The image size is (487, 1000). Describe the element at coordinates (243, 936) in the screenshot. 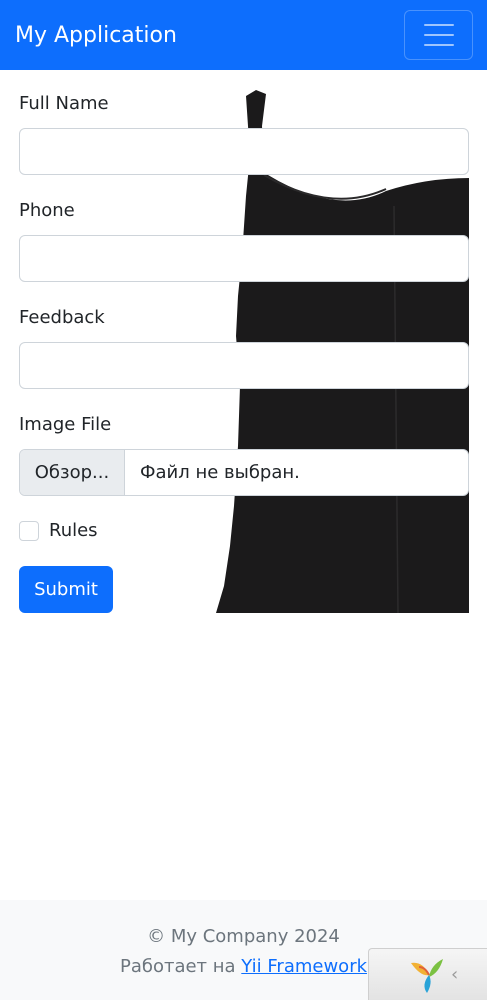

I see `copyright-text: © My Company 2024` at that location.